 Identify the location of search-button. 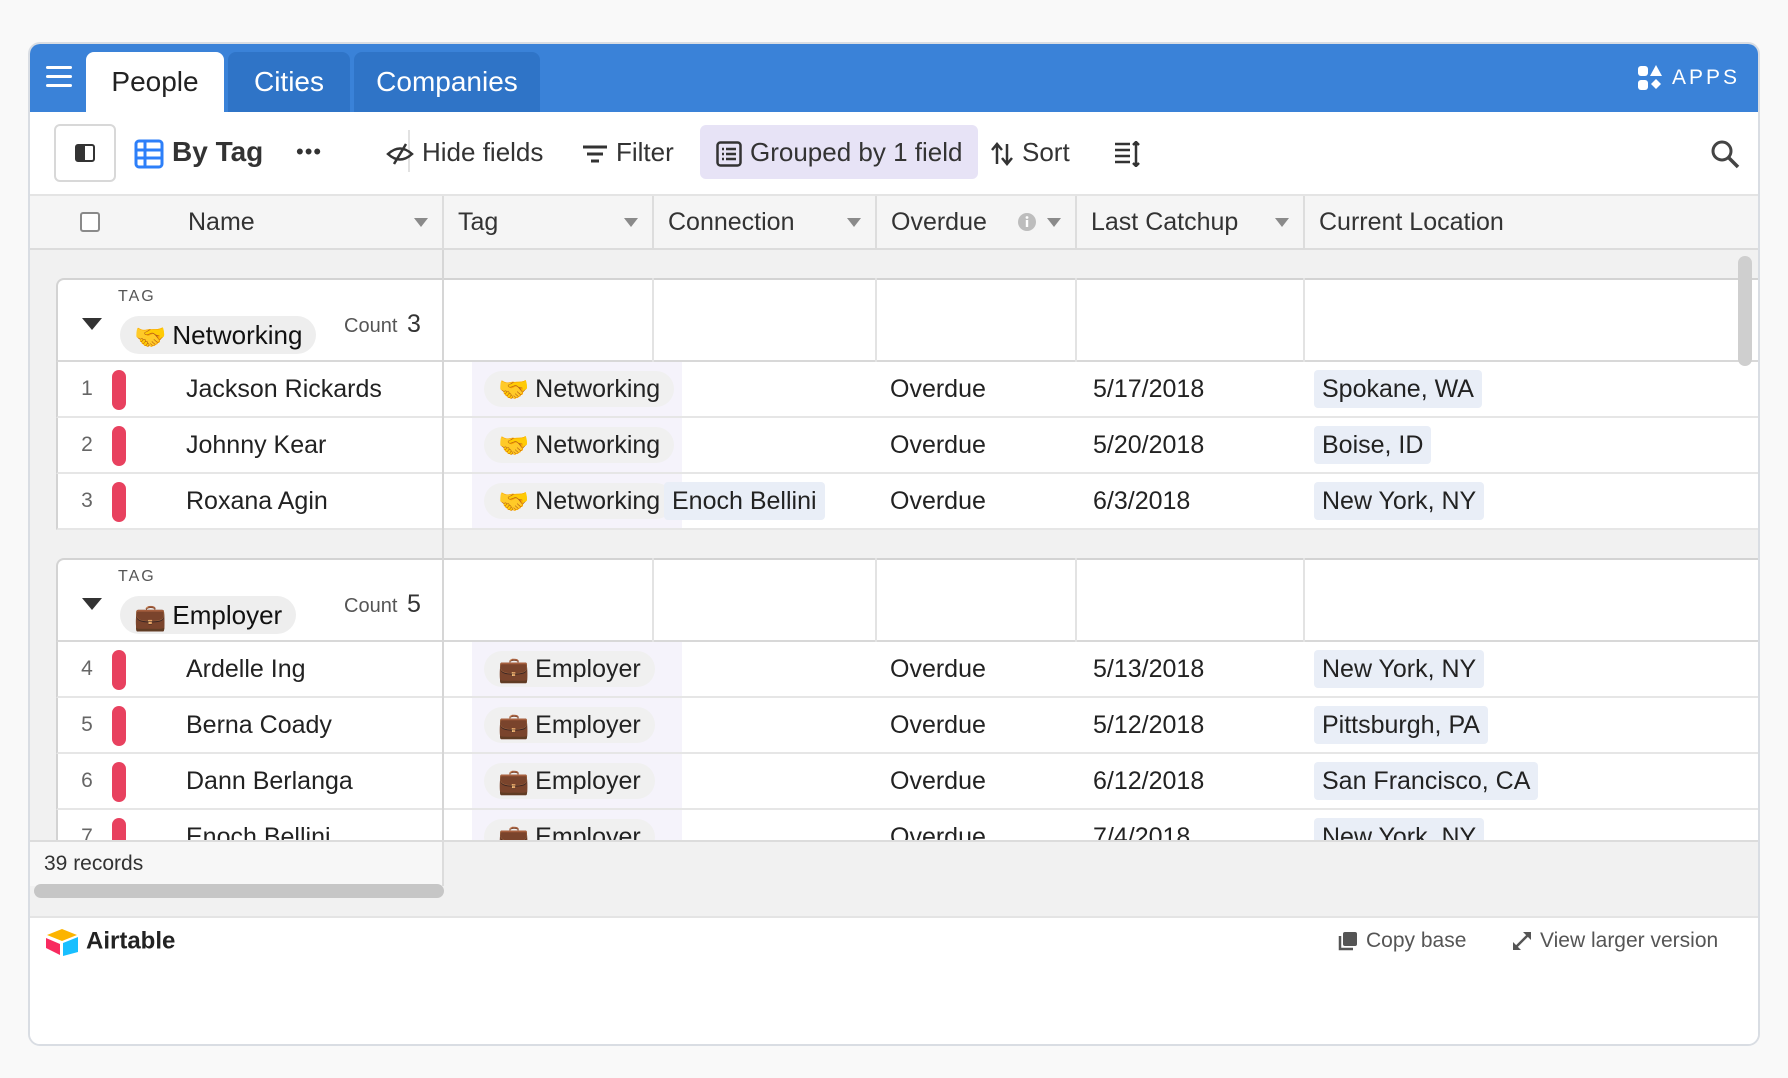
(1729, 152).